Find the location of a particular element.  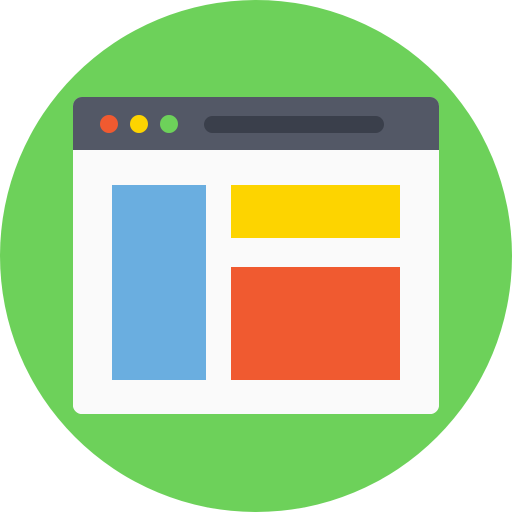

main-content-block is located at coordinates (315, 323).